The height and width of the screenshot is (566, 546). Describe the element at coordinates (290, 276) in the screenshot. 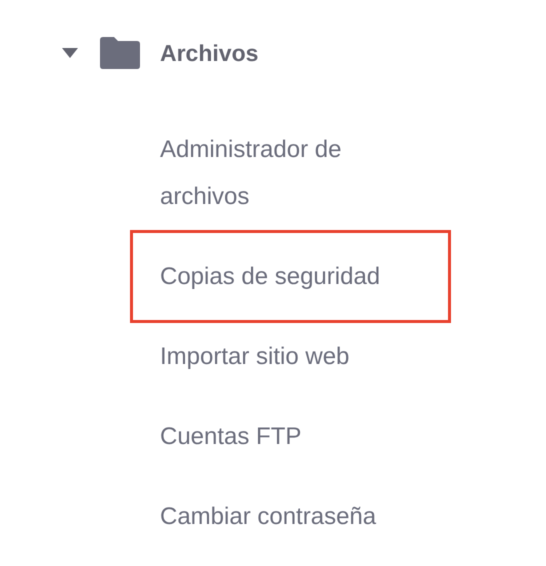

I see `menu-item: Copias de seguridad` at that location.